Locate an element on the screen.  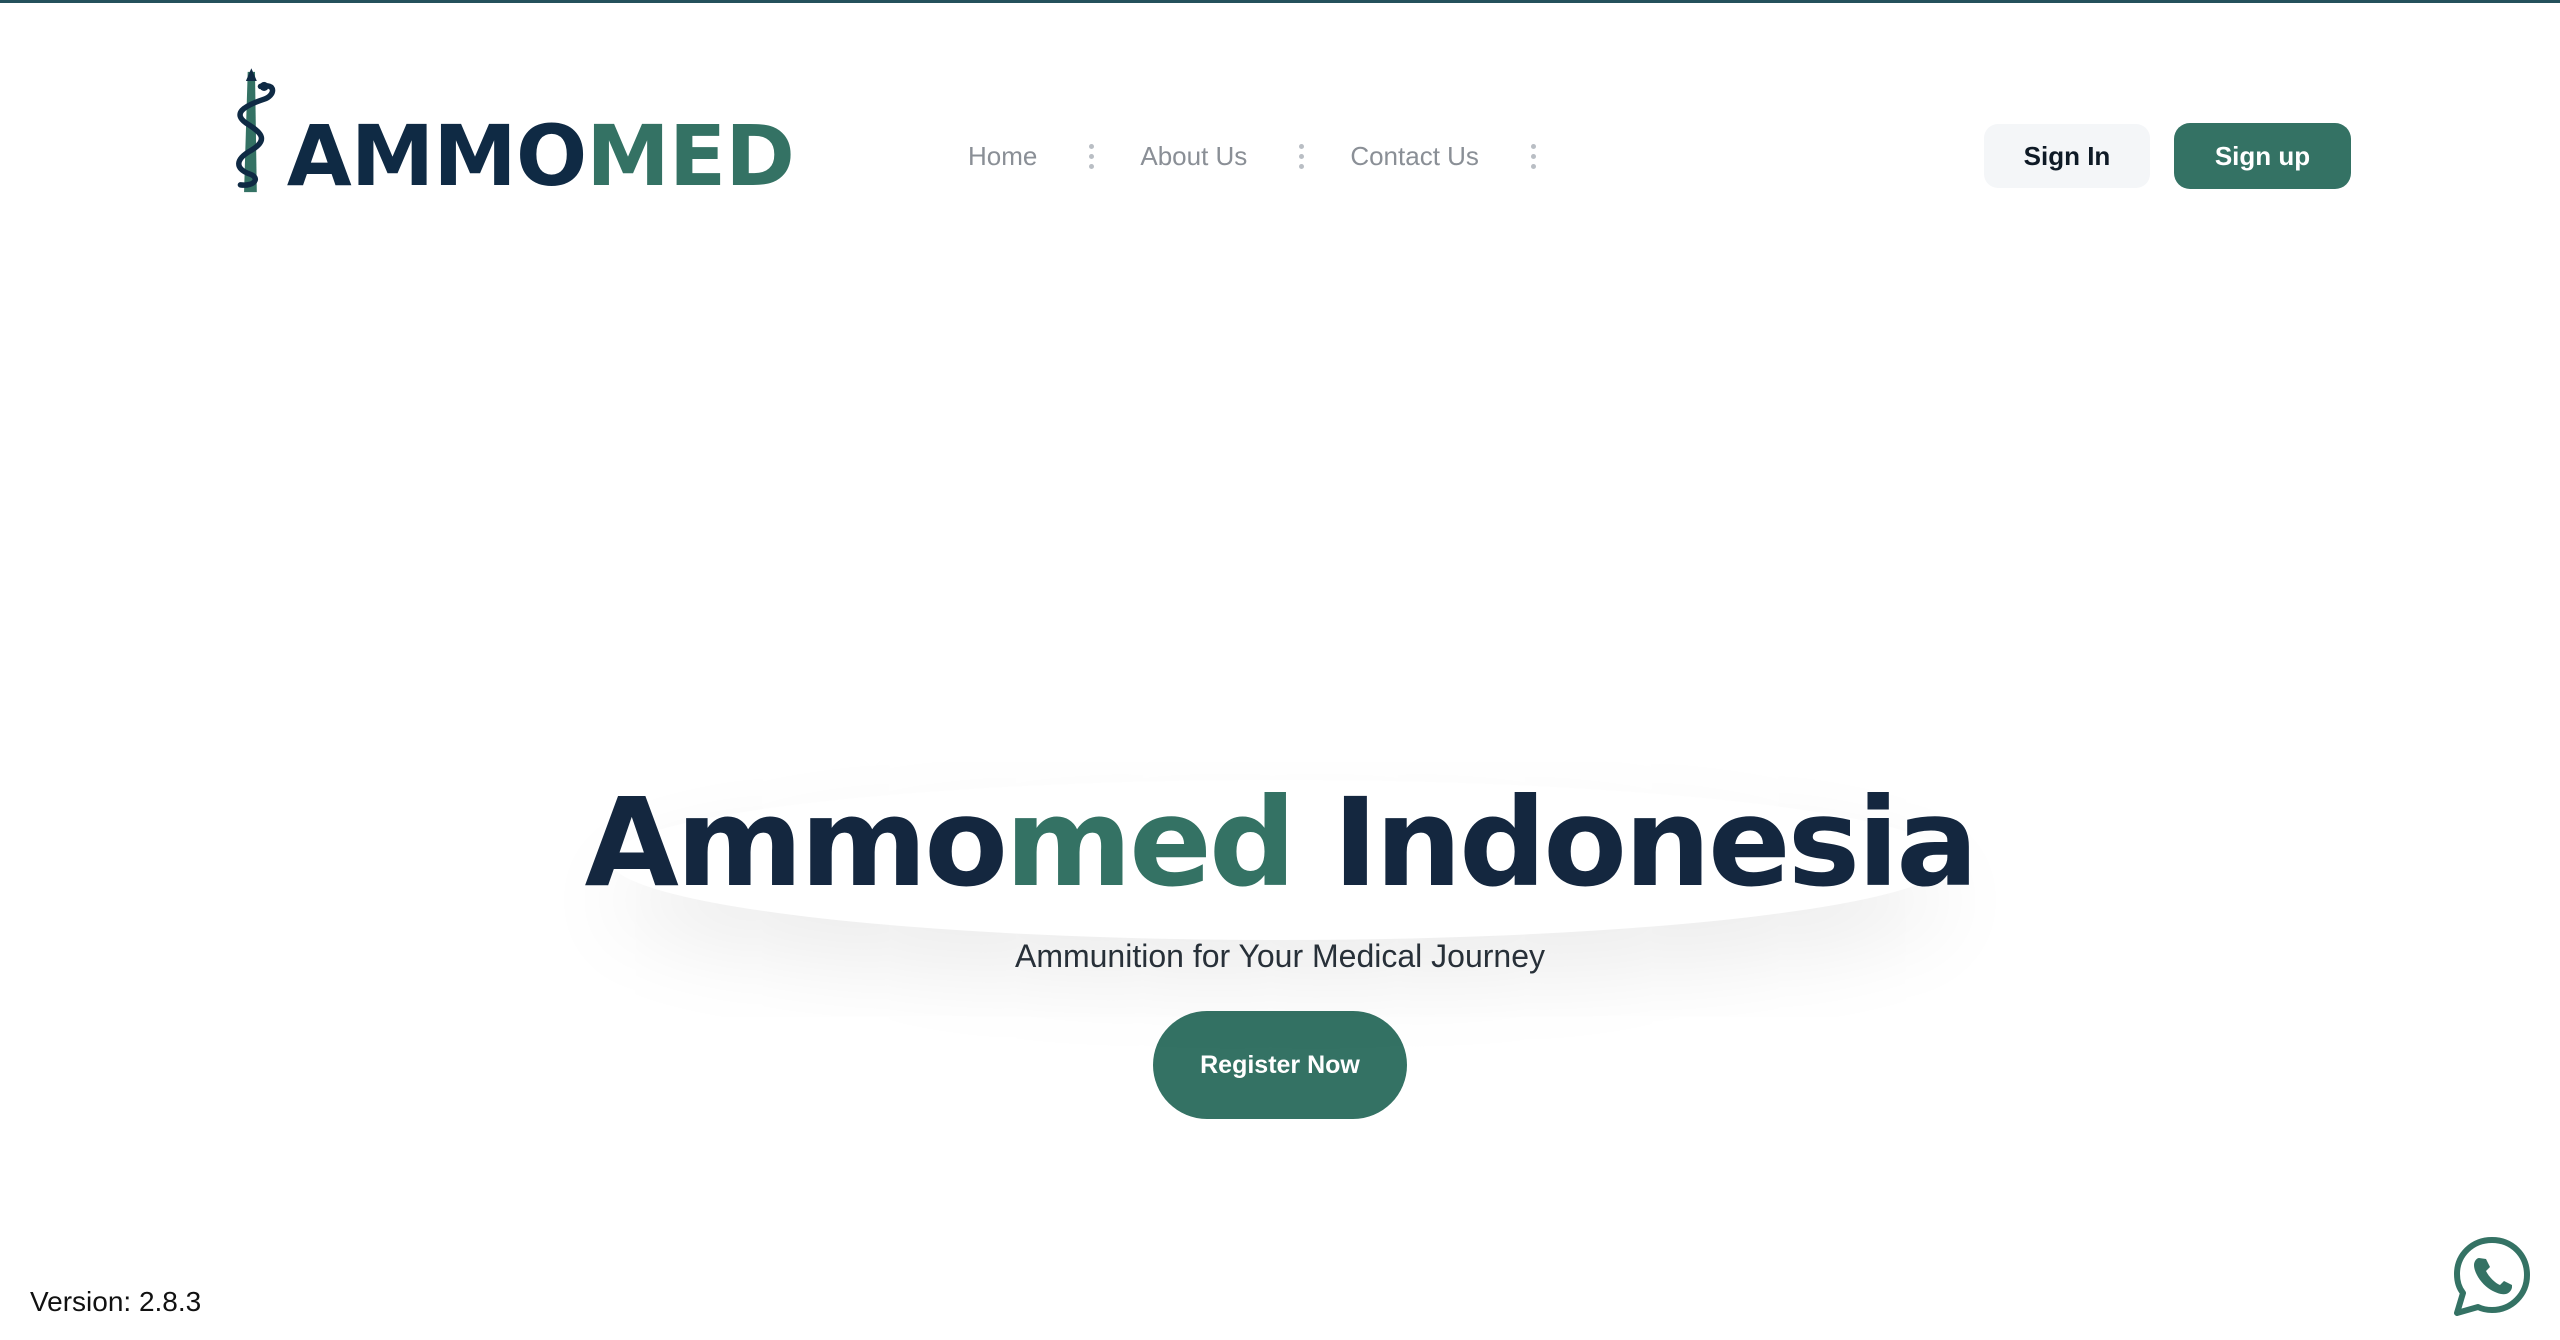
top-accent-bar is located at coordinates (1280, 1).